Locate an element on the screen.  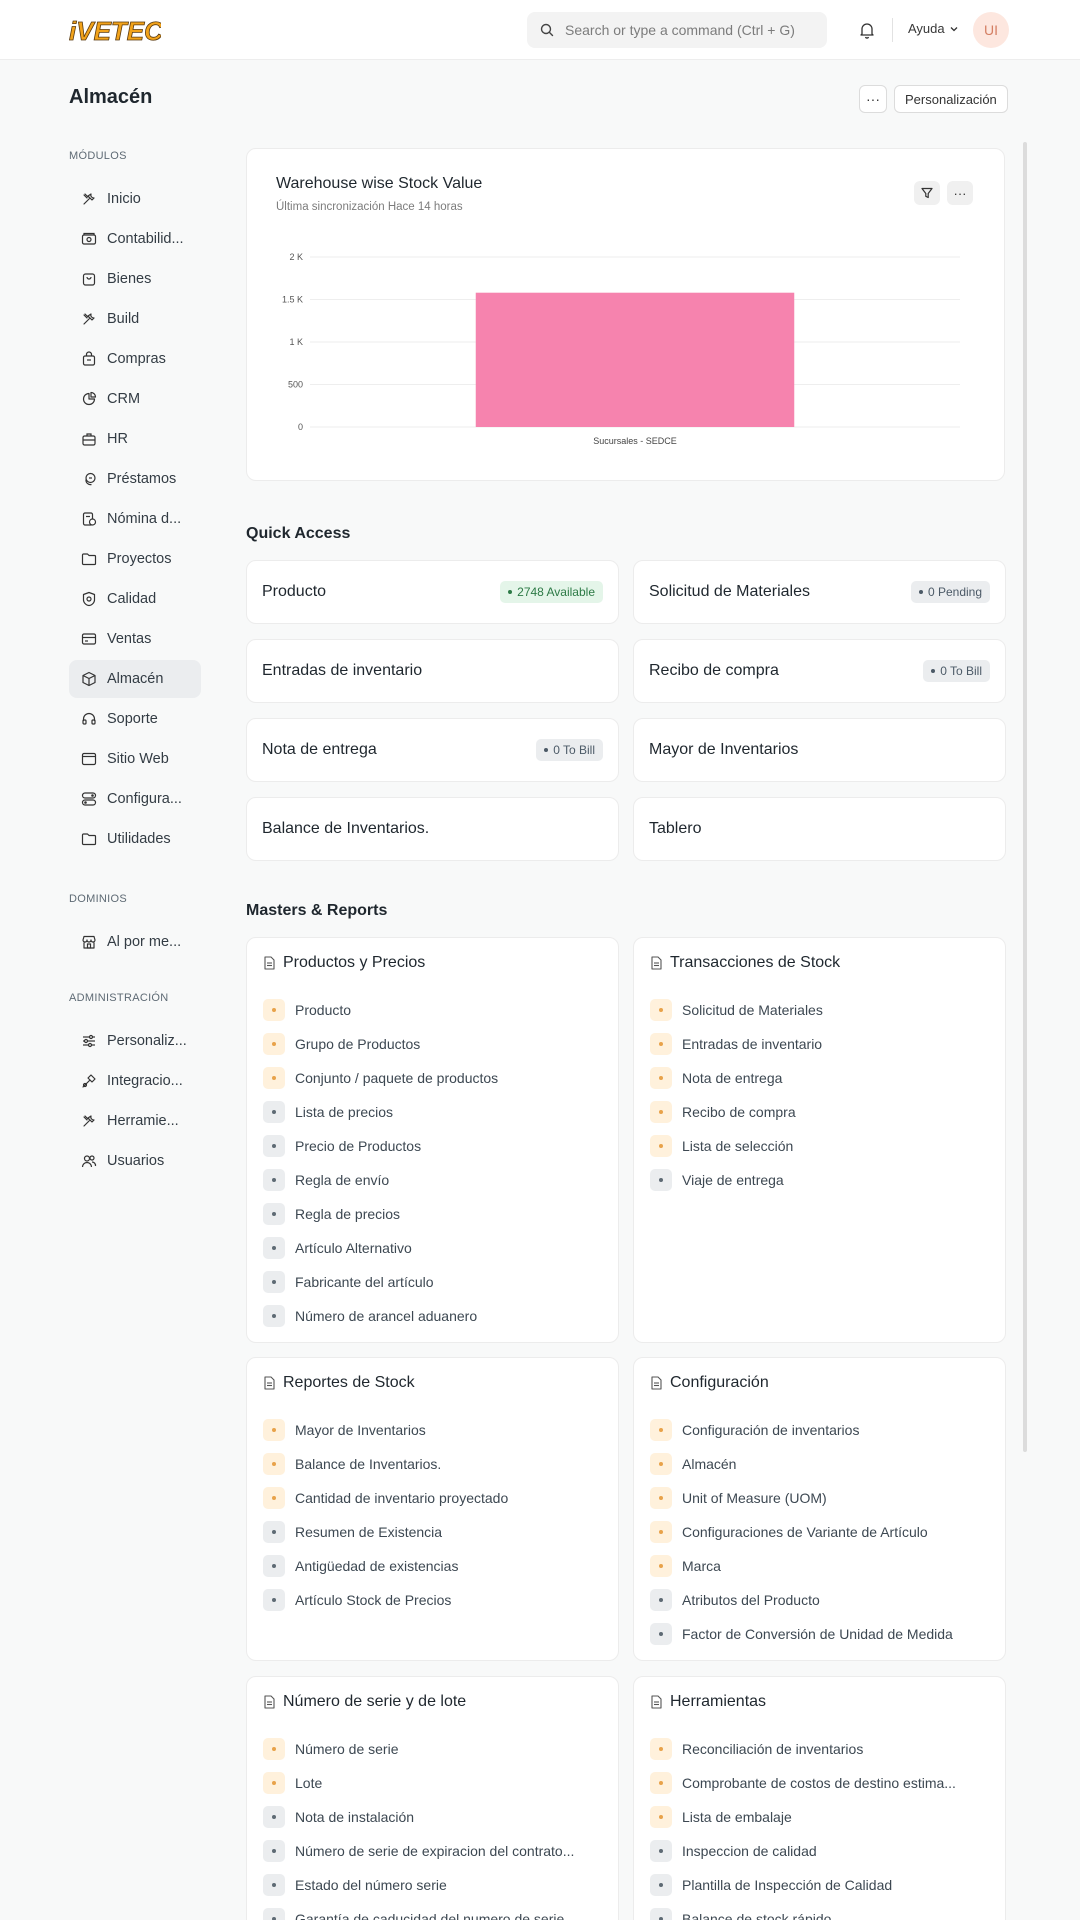
report-link: Plantilla de Inspección de Calidad is located at coordinates (803, 1885).